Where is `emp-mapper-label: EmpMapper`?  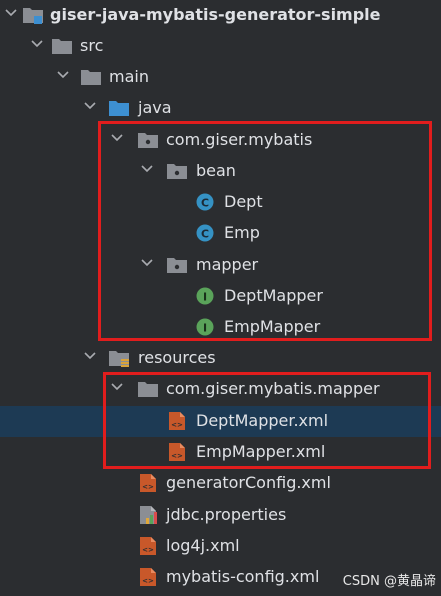 emp-mapper-label: EmpMapper is located at coordinates (272, 326).